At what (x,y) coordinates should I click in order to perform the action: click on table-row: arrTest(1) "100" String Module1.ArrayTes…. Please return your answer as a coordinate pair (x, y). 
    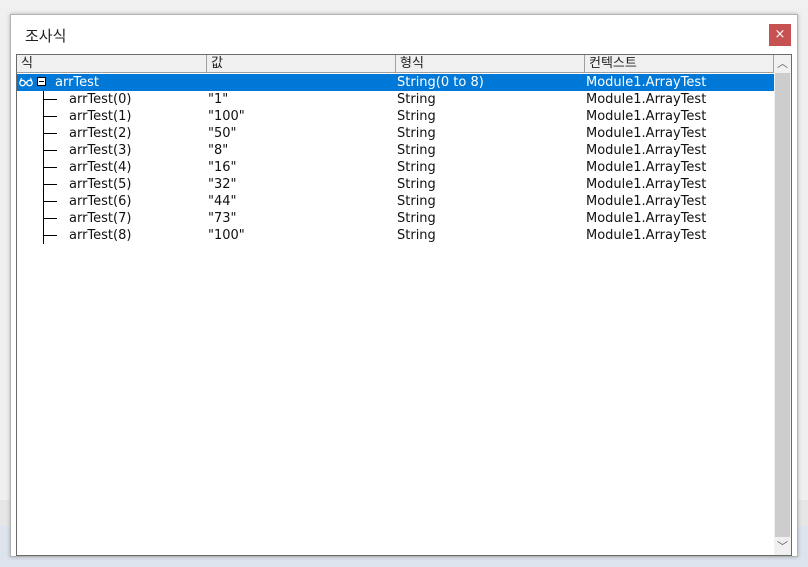
    Looking at the image, I should click on (395, 116).